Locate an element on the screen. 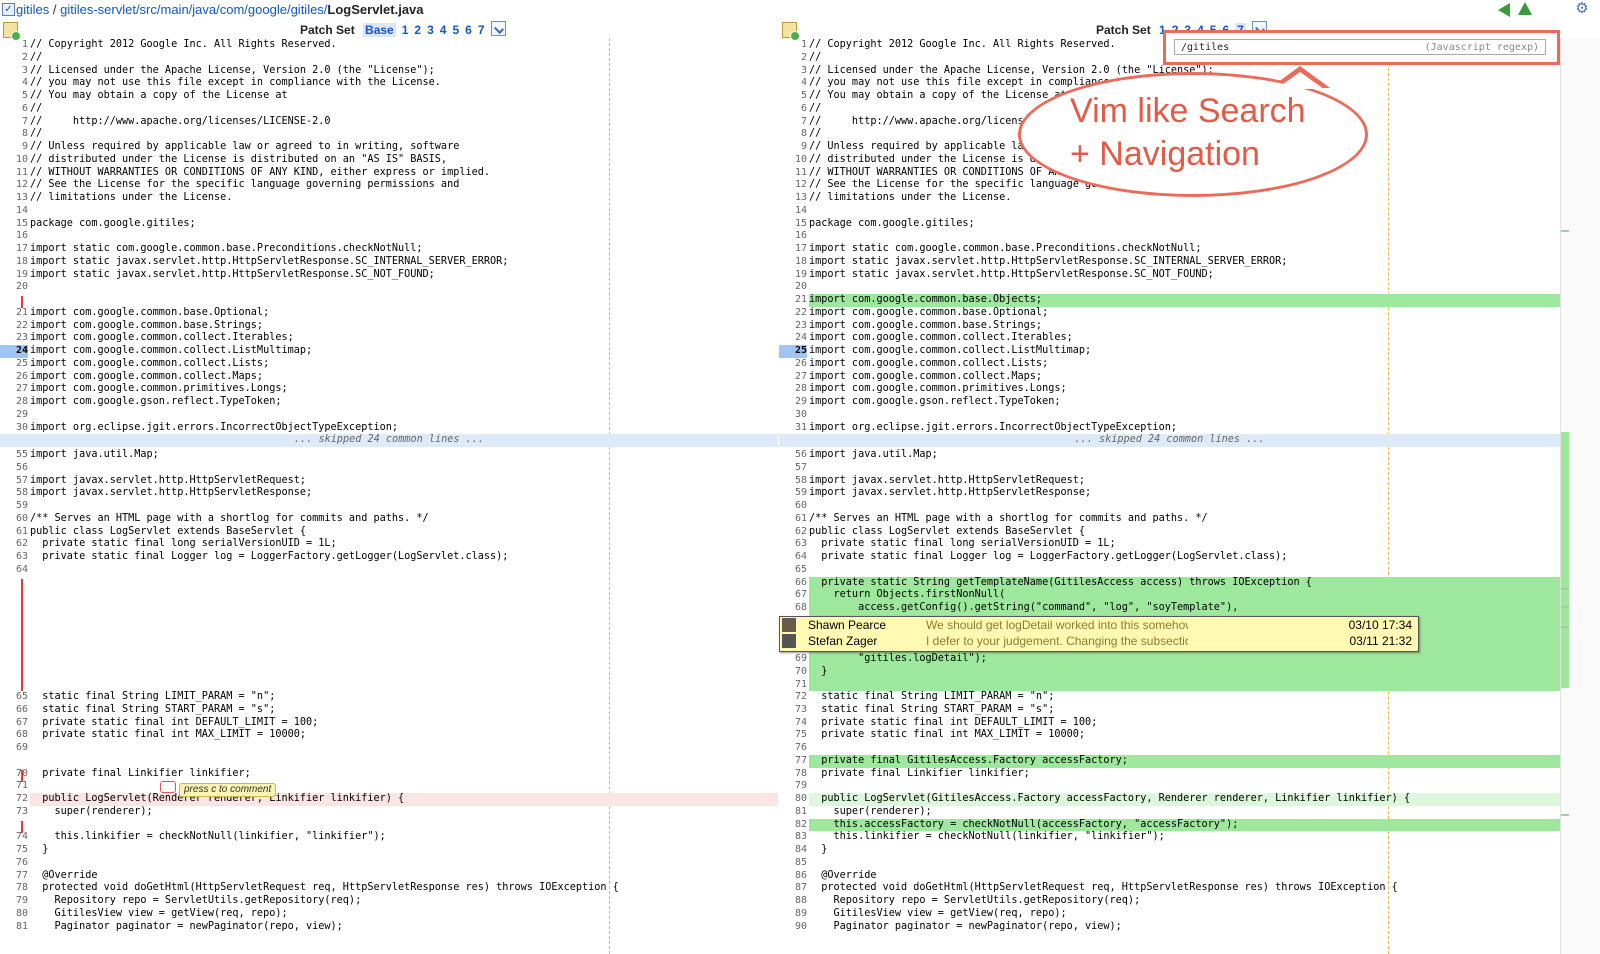 This screenshot has height=954, width=1600. line-number: 68 is located at coordinates (14, 735).